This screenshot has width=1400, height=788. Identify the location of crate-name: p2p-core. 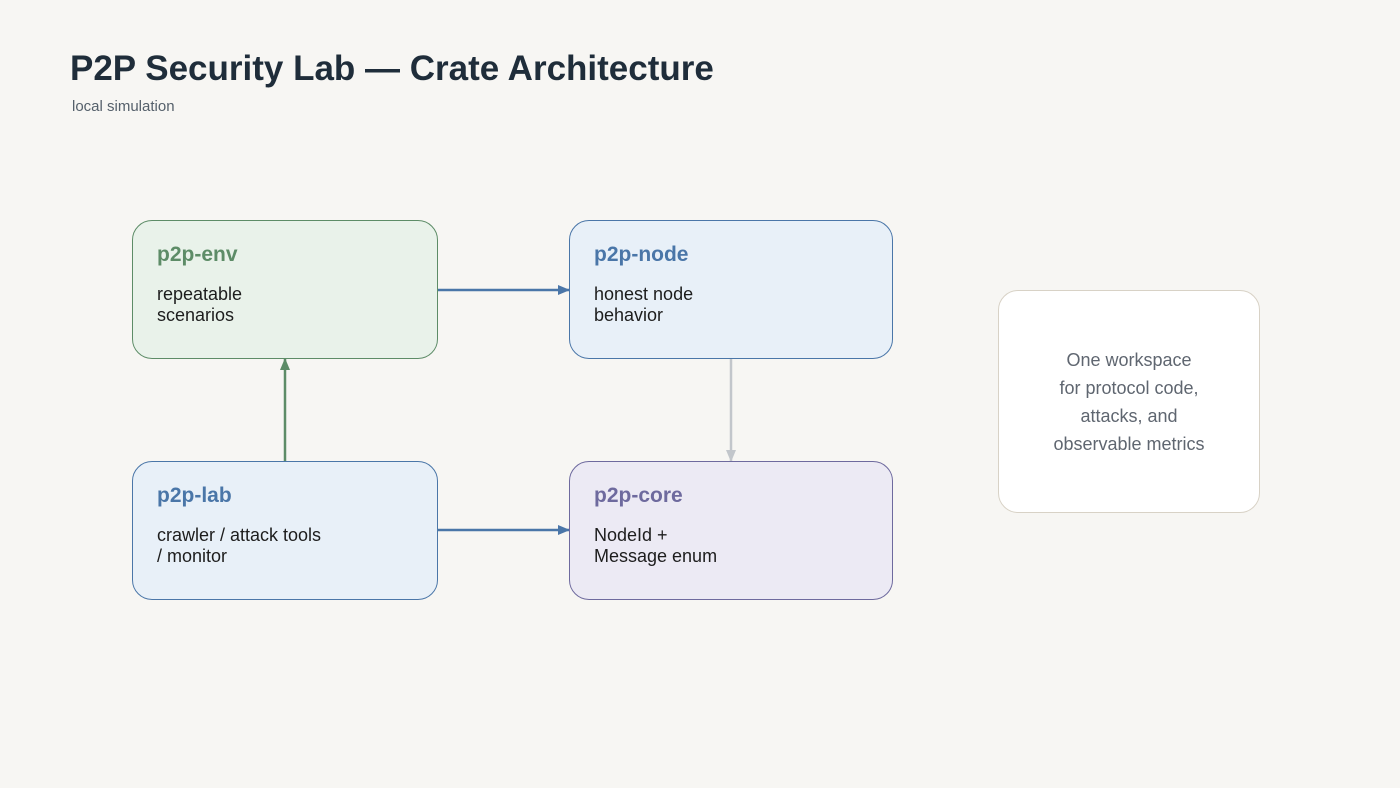
(638, 495).